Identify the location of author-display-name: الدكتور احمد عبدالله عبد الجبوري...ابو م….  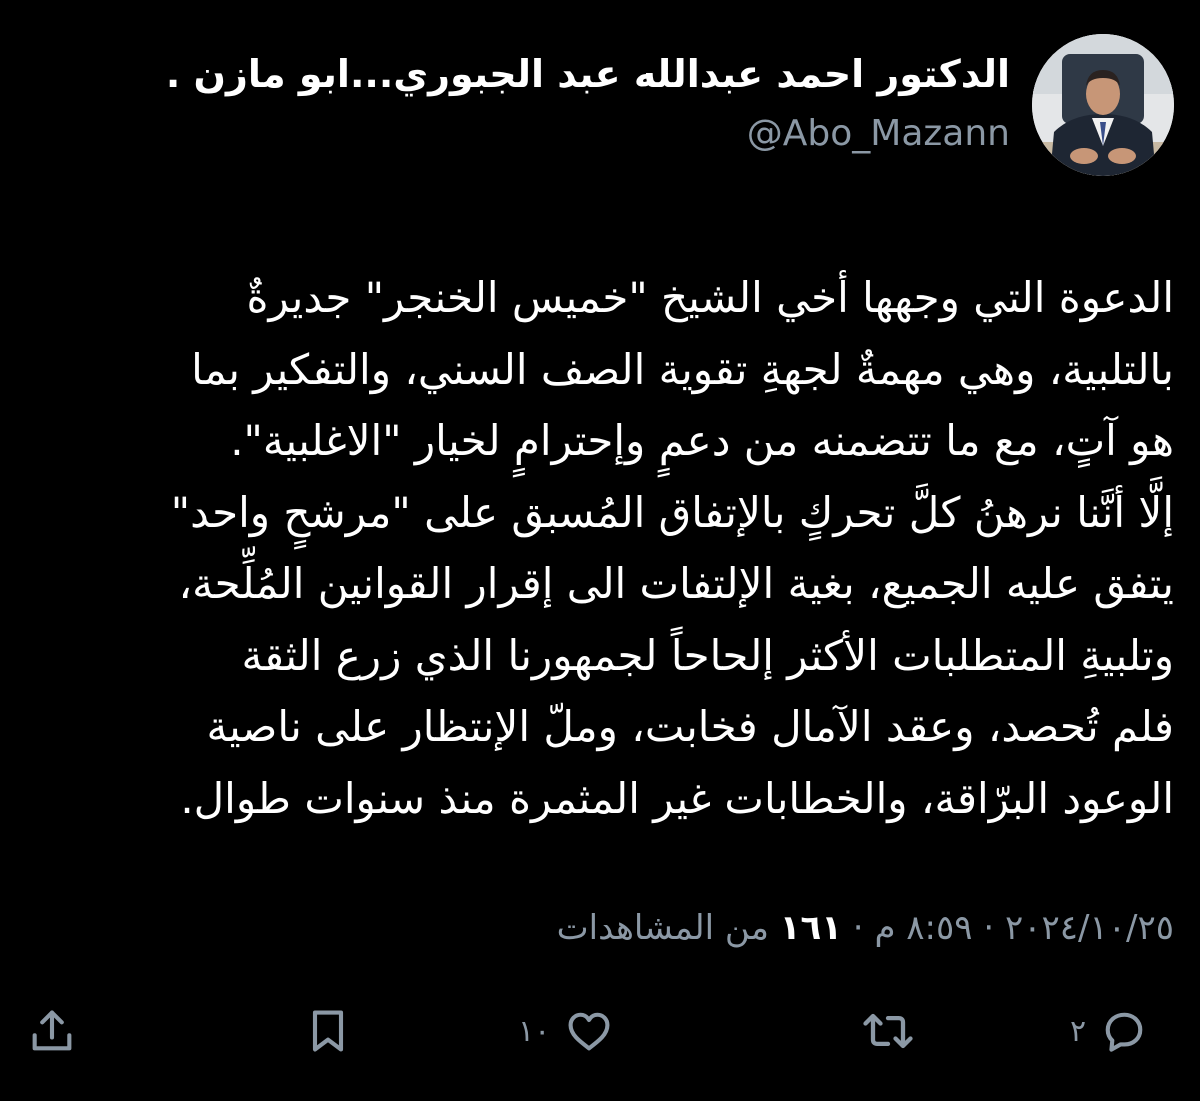
(588, 74).